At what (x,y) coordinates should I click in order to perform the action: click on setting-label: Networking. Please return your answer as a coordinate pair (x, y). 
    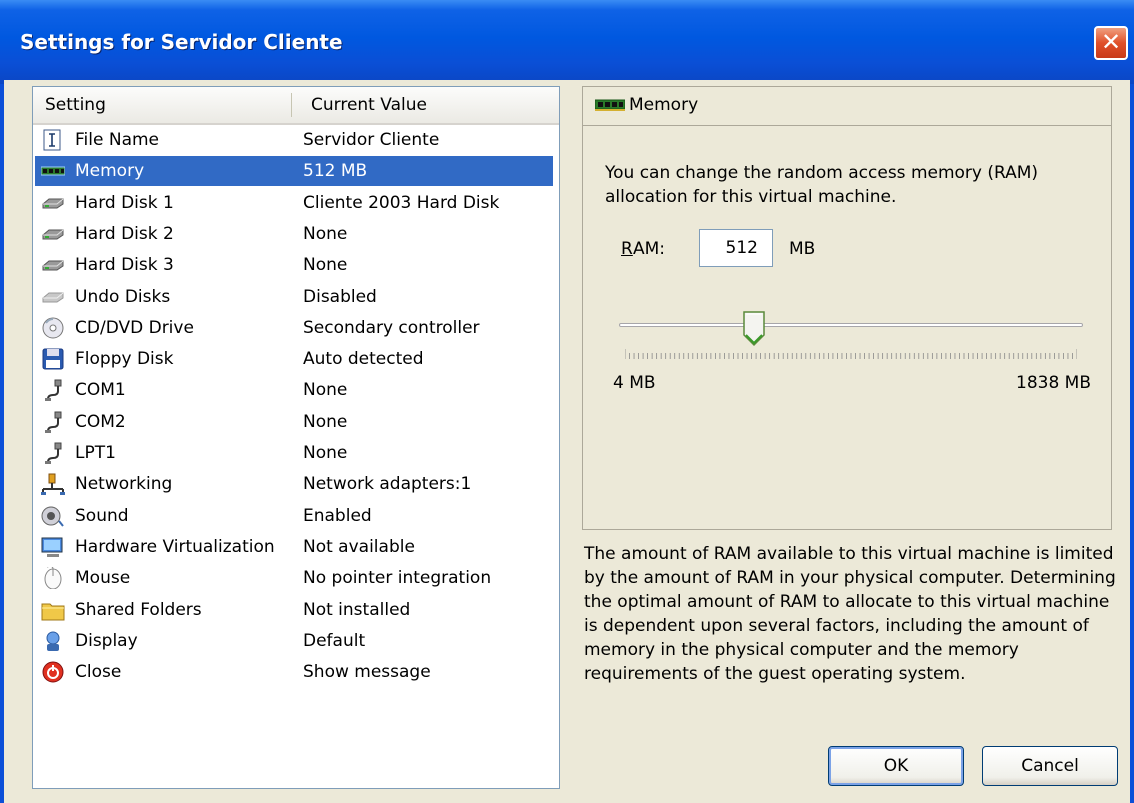
    Looking at the image, I should click on (124, 484).